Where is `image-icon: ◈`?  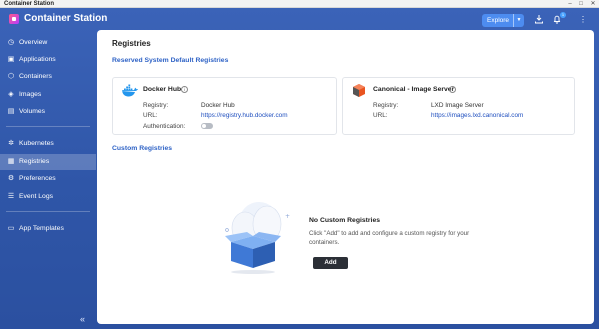 image-icon: ◈ is located at coordinates (11, 94).